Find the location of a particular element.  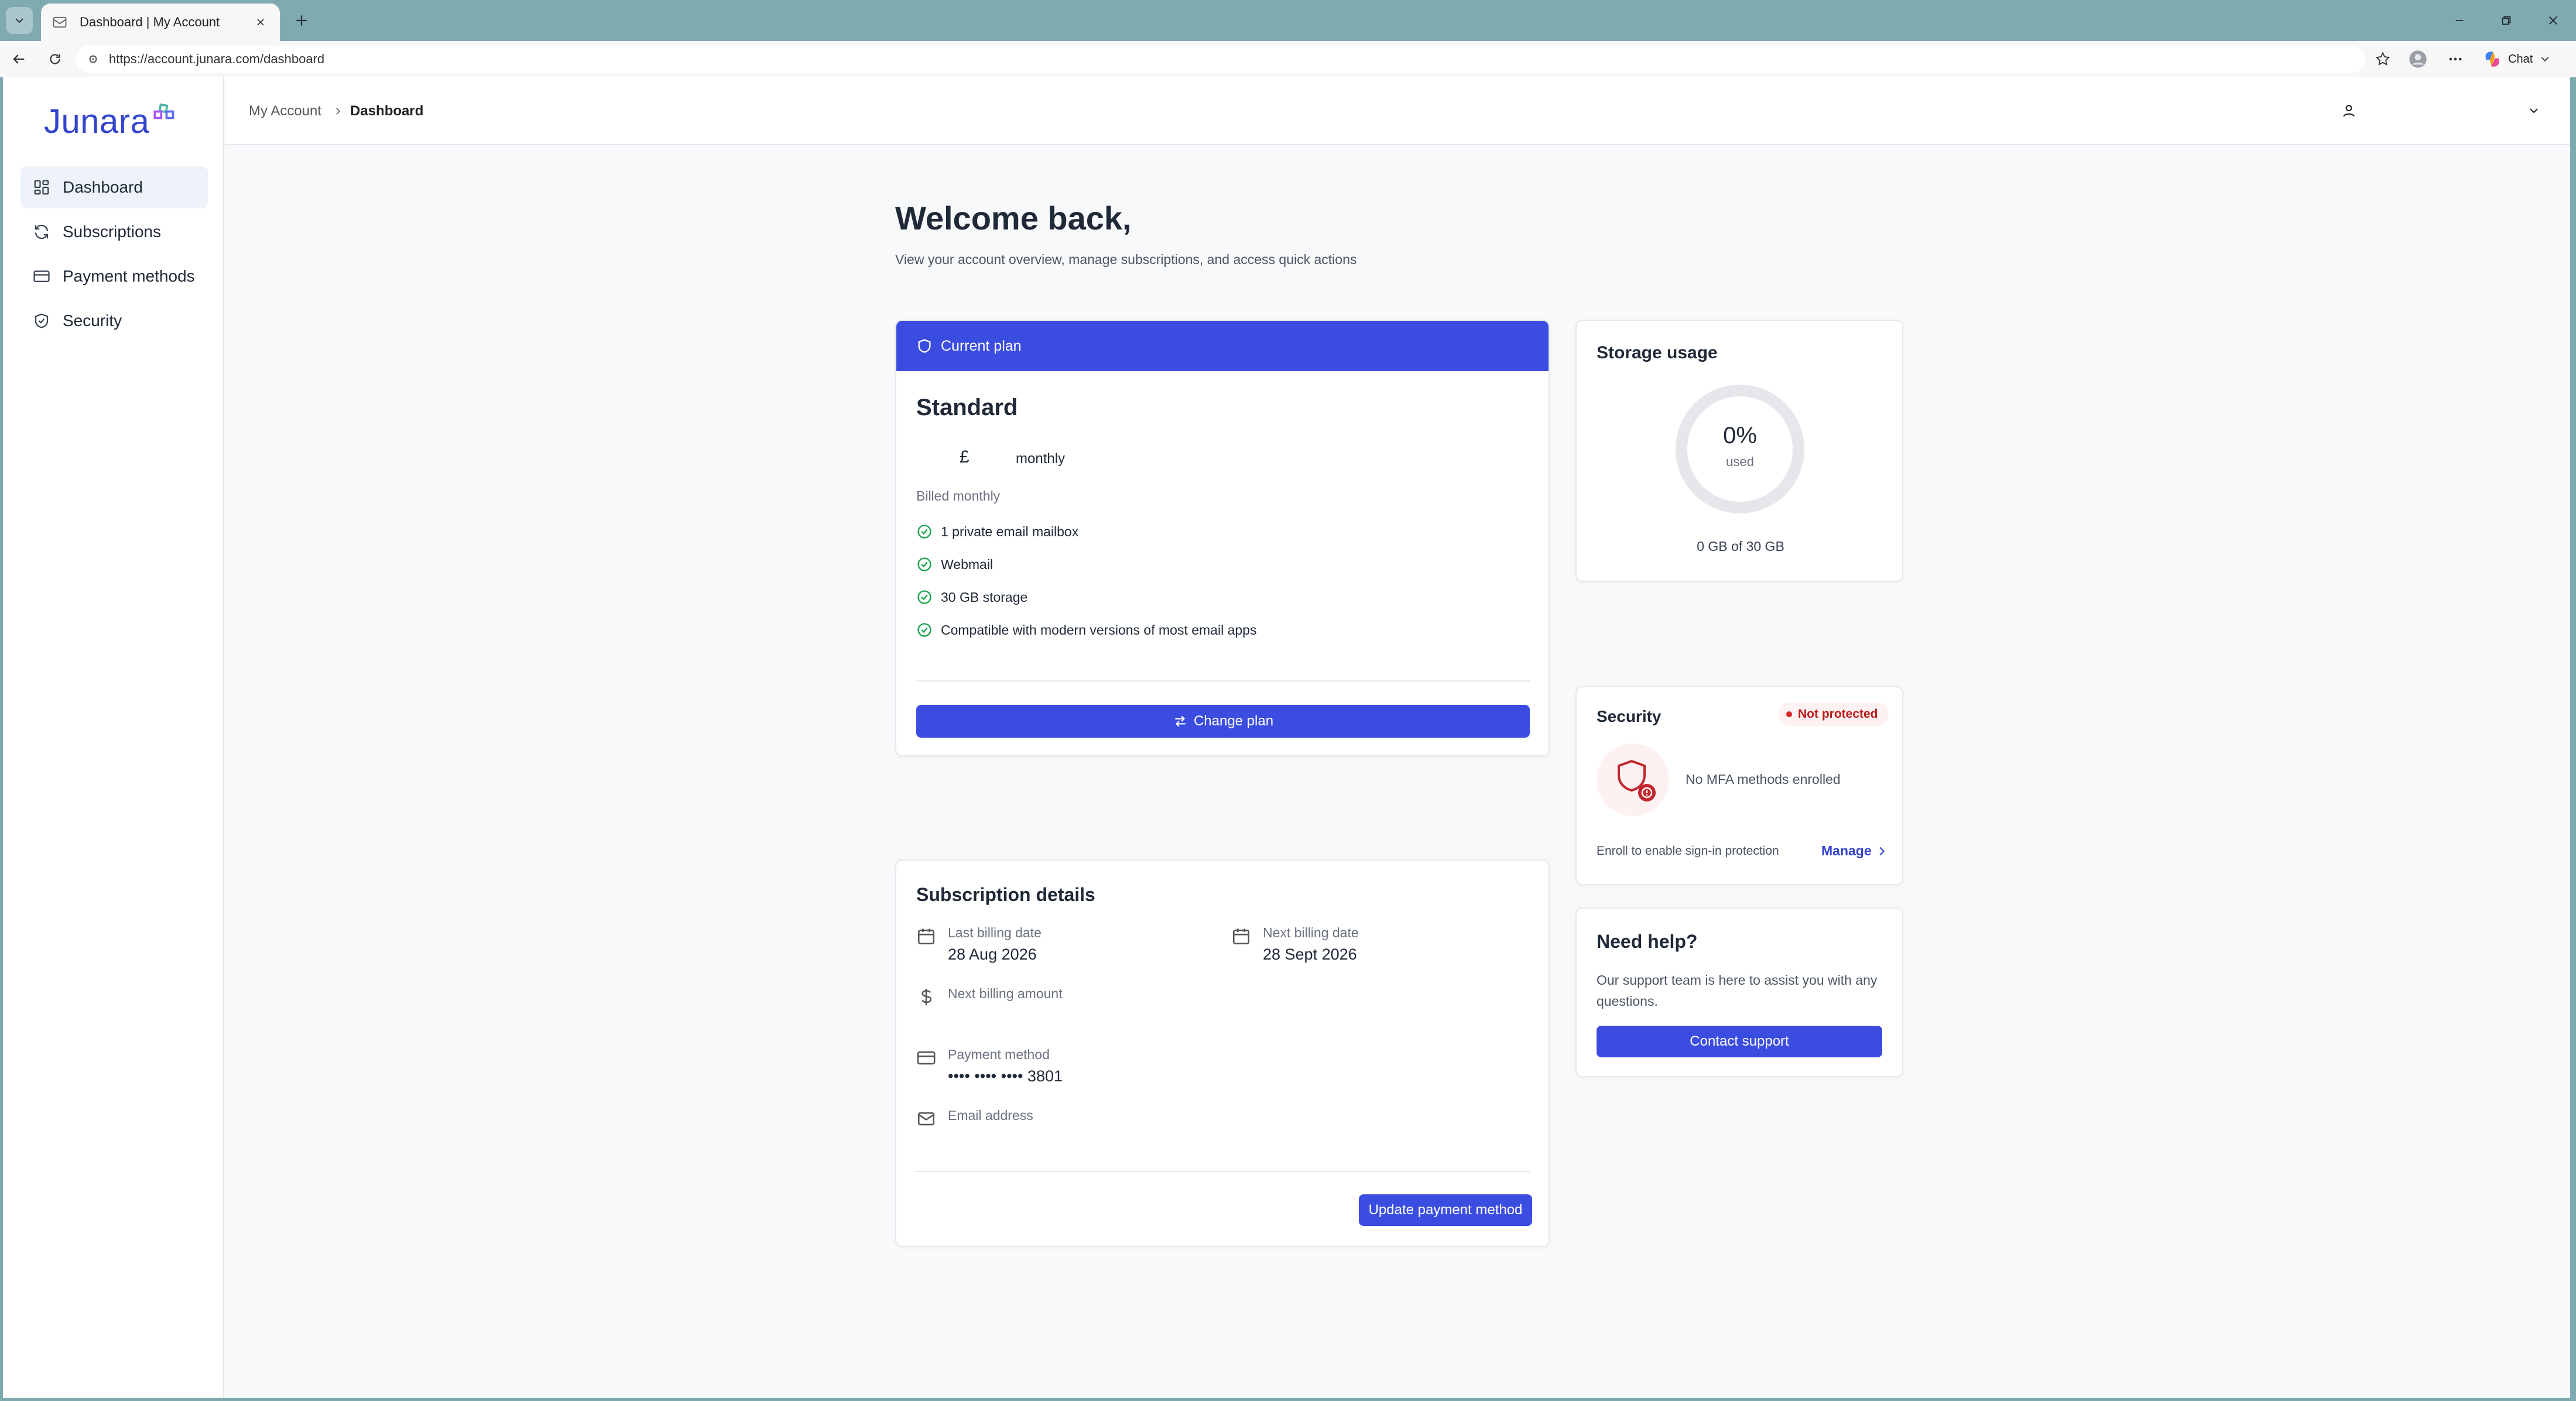

close-window-button is located at coordinates (2553, 20).